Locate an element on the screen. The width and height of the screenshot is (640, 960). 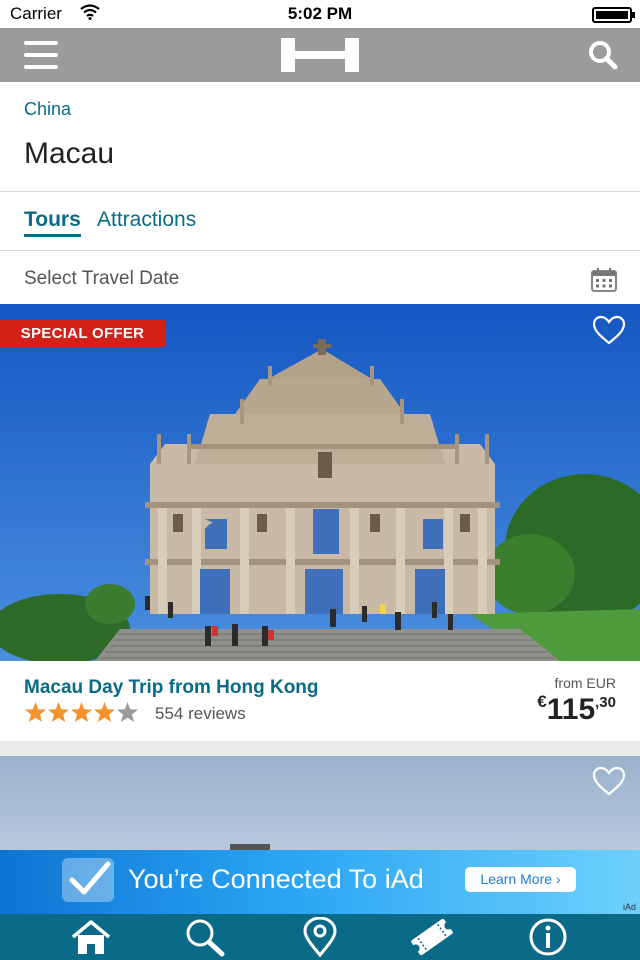
active-tab-indicator is located at coordinates (52, 235).